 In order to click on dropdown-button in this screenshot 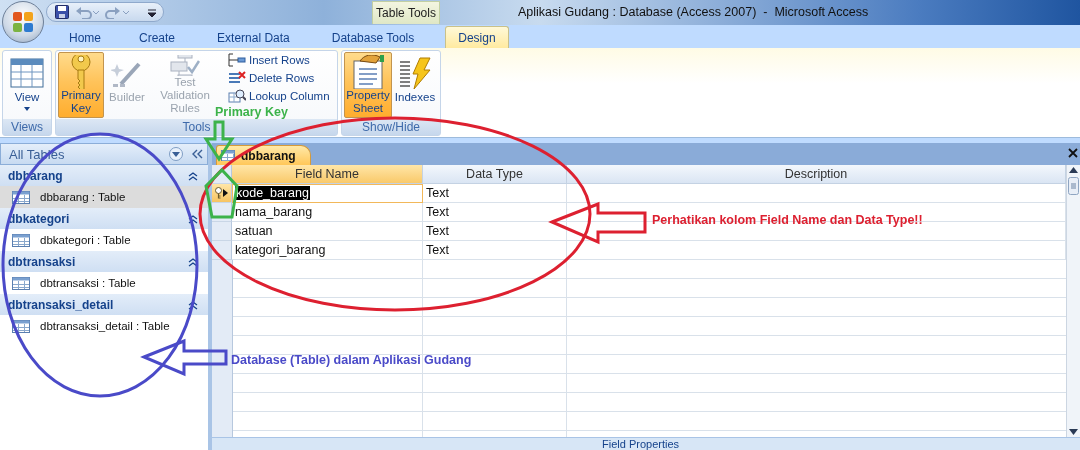, I will do `click(176, 154)`.